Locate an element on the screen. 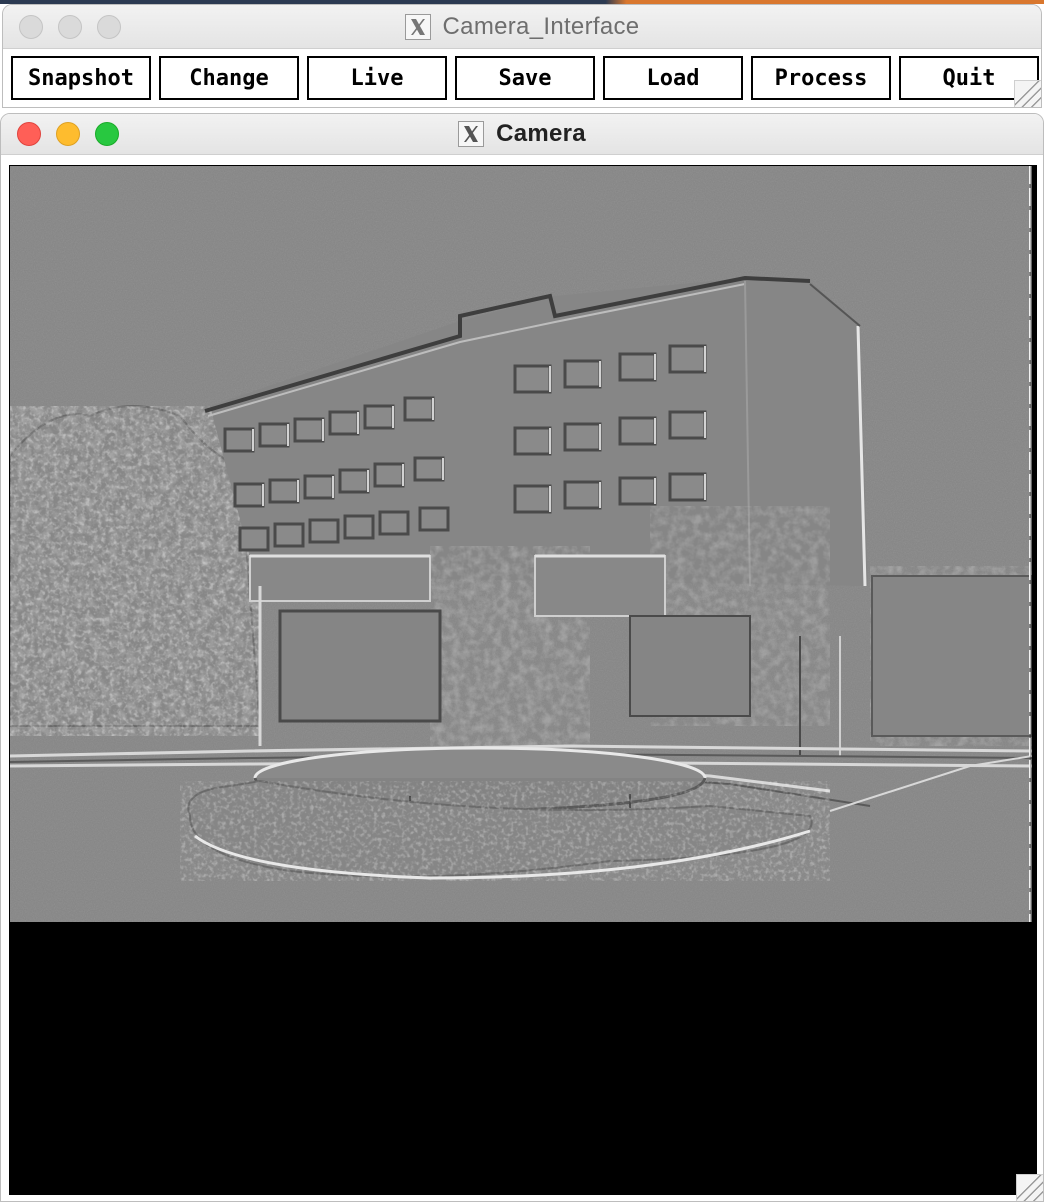 This screenshot has width=1044, height=1202. camera-titlebar: Camera is located at coordinates (522, 134).